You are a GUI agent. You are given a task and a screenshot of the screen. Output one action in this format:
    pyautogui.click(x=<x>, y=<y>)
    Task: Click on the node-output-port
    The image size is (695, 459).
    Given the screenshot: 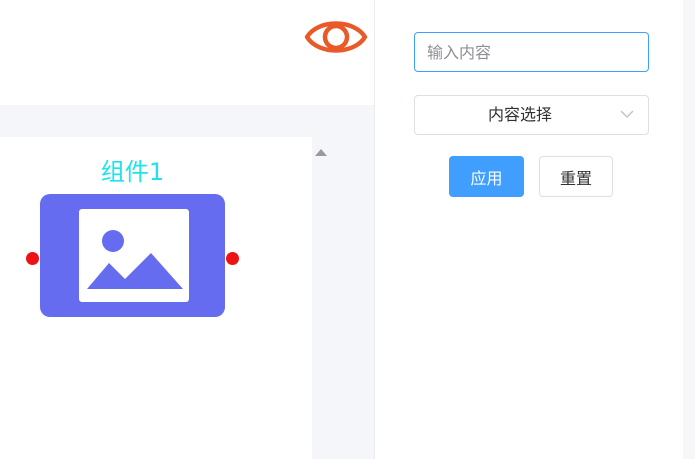 What is the action you would take?
    pyautogui.click(x=232, y=258)
    